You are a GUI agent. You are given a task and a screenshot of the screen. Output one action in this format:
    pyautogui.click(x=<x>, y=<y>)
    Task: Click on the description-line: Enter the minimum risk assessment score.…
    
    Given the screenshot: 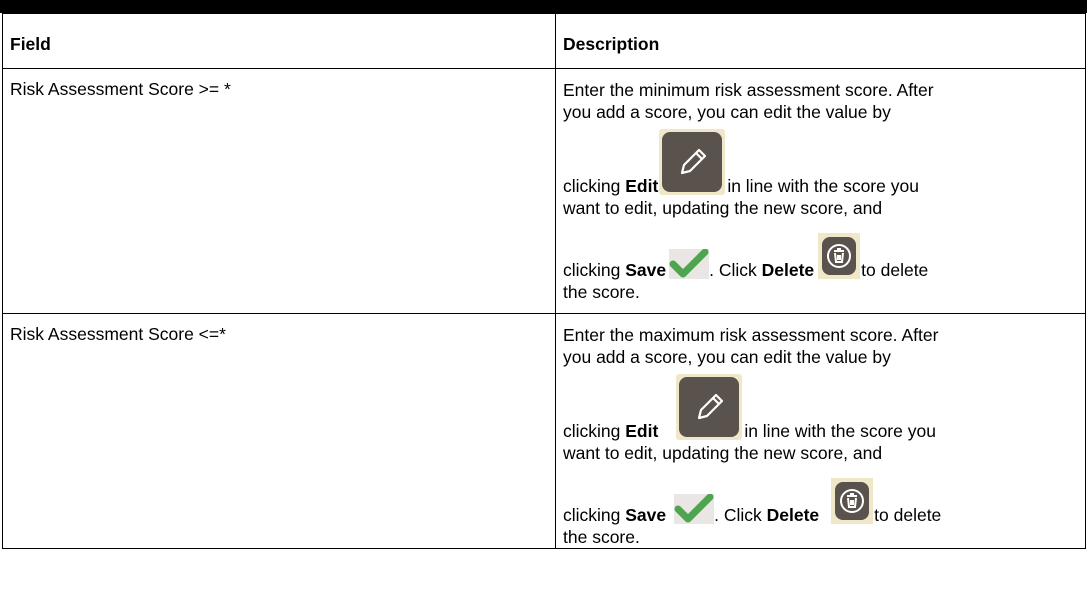 What is the action you would take?
    pyautogui.click(x=748, y=90)
    